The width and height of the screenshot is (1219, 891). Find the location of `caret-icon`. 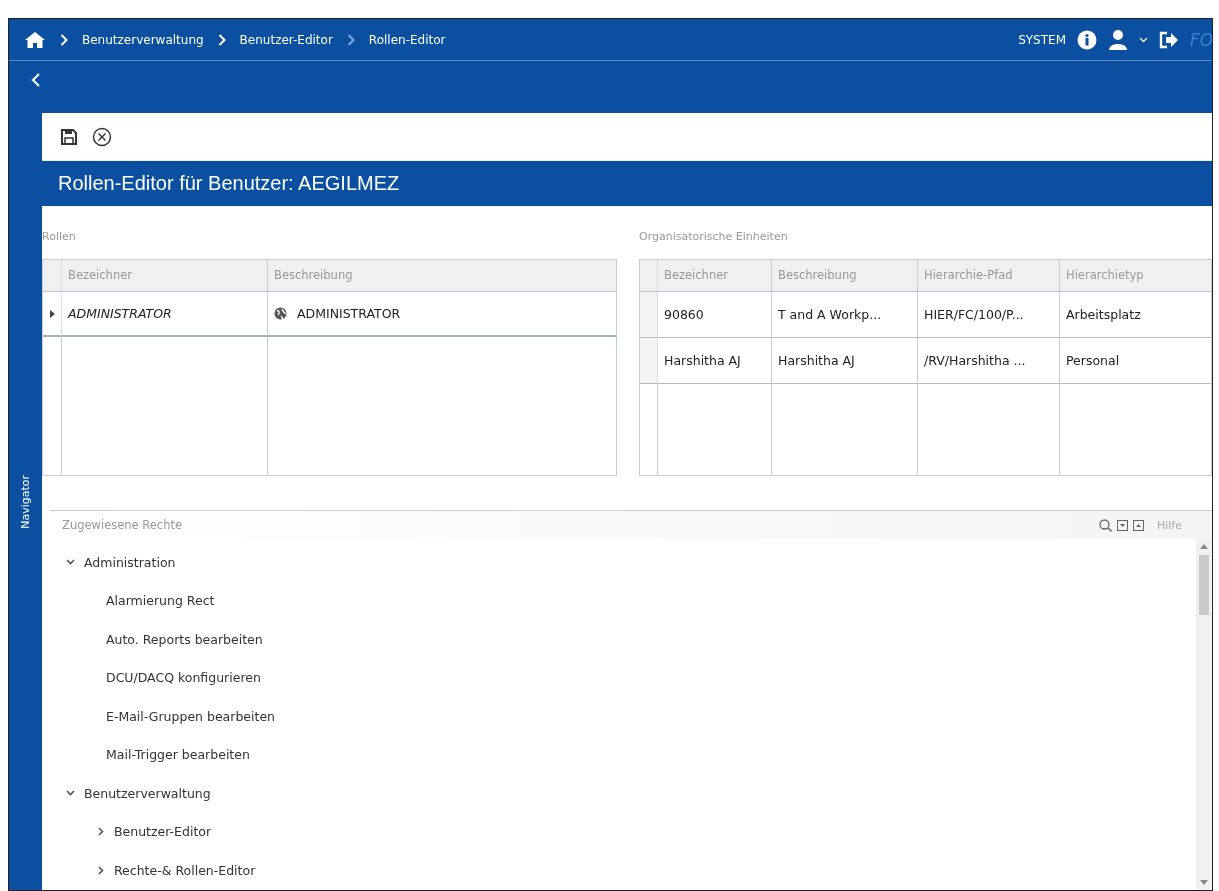

caret-icon is located at coordinates (1143, 39).